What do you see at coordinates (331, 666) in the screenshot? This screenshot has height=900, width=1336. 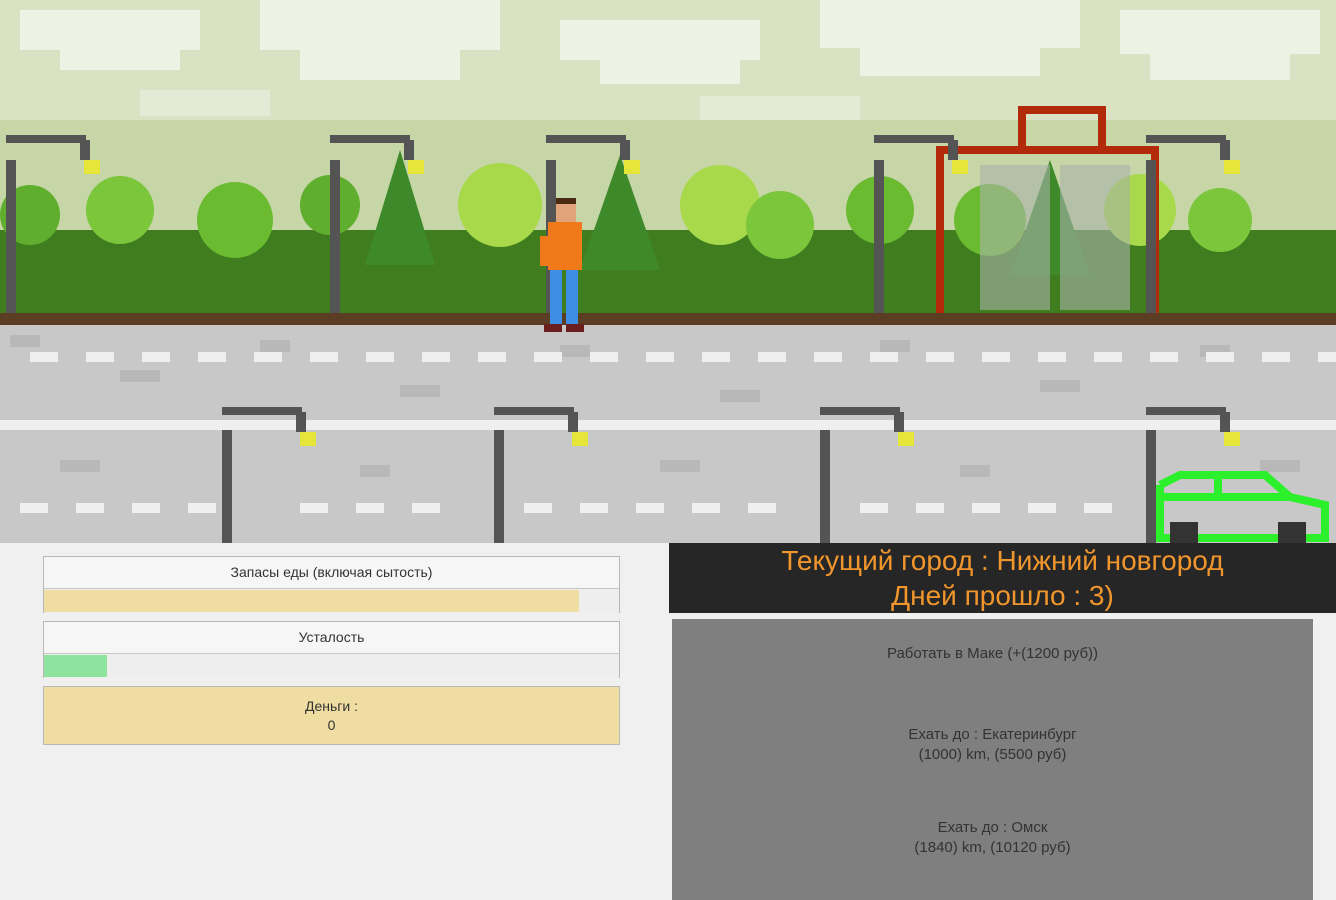 I see `fatigue-bar` at bounding box center [331, 666].